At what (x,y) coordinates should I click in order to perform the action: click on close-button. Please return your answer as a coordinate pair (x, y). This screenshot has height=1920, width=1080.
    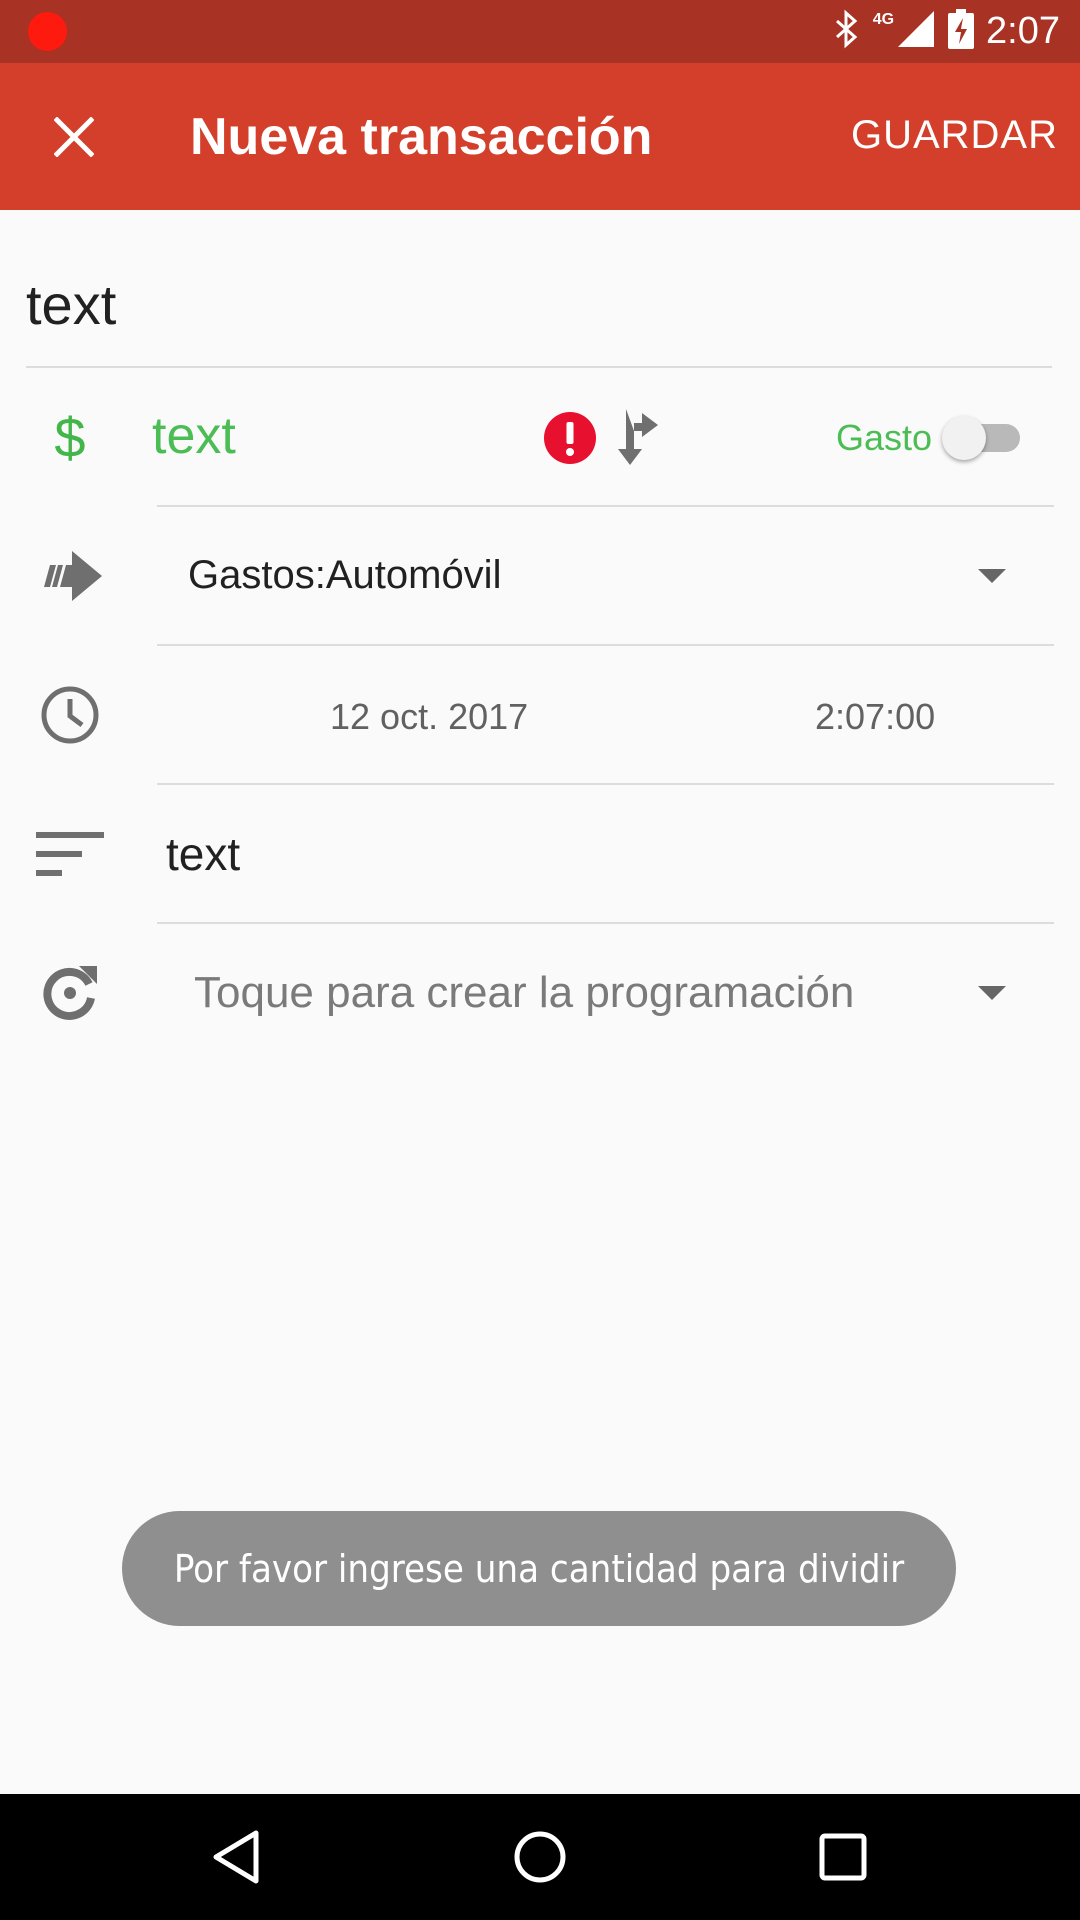
    Looking at the image, I should click on (74, 137).